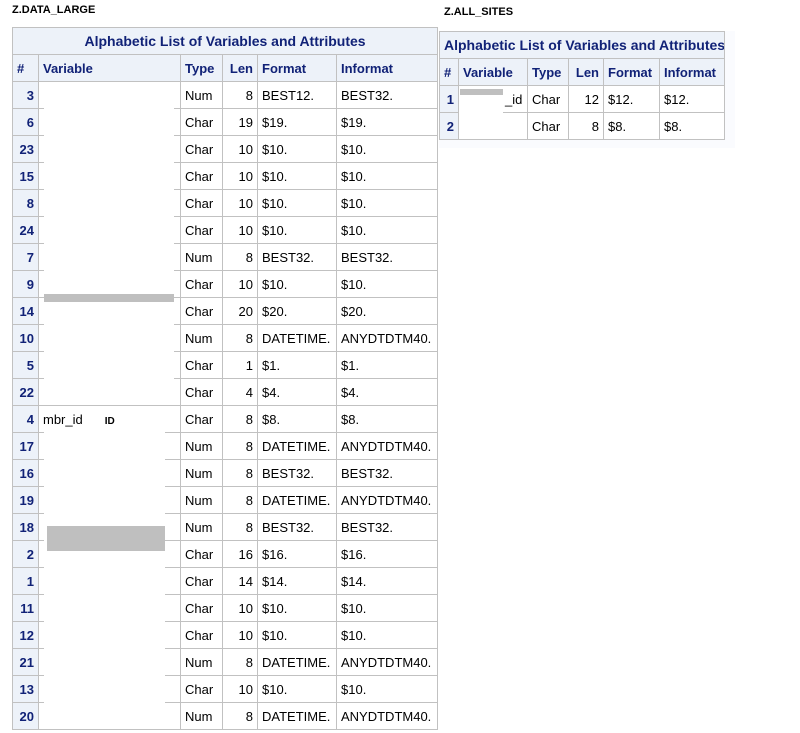 The width and height of the screenshot is (800, 733). Describe the element at coordinates (63, 419) in the screenshot. I see `variable-name: mbr_id` at that location.